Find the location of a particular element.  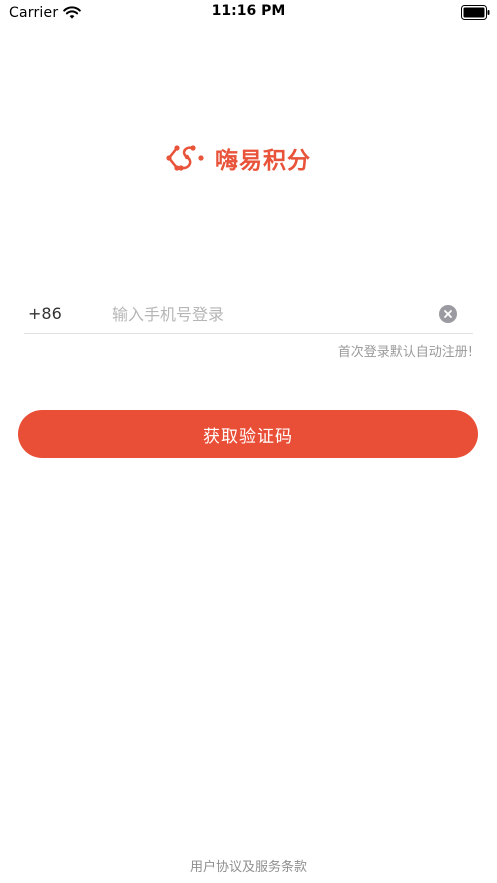

status-bar: Carrier 11:16 PM is located at coordinates (248, 13).